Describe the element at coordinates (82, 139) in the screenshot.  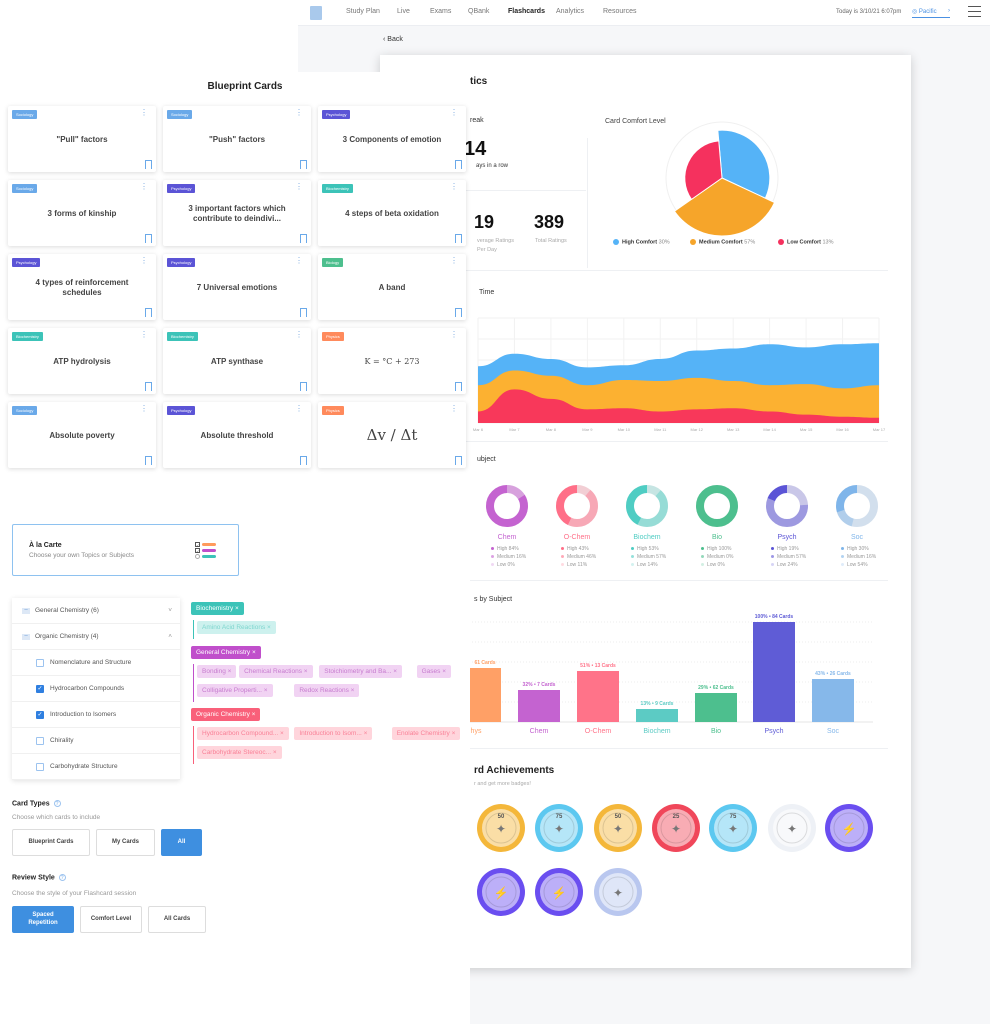
I see `flashcard: Sociology ⋮ "Pull" factors` at that location.